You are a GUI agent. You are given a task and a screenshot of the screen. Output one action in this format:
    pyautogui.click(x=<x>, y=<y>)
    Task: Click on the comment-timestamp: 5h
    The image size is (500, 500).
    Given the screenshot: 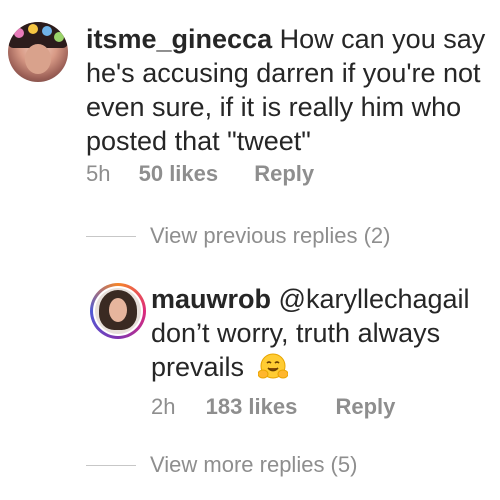 What is the action you would take?
    pyautogui.click(x=98, y=173)
    